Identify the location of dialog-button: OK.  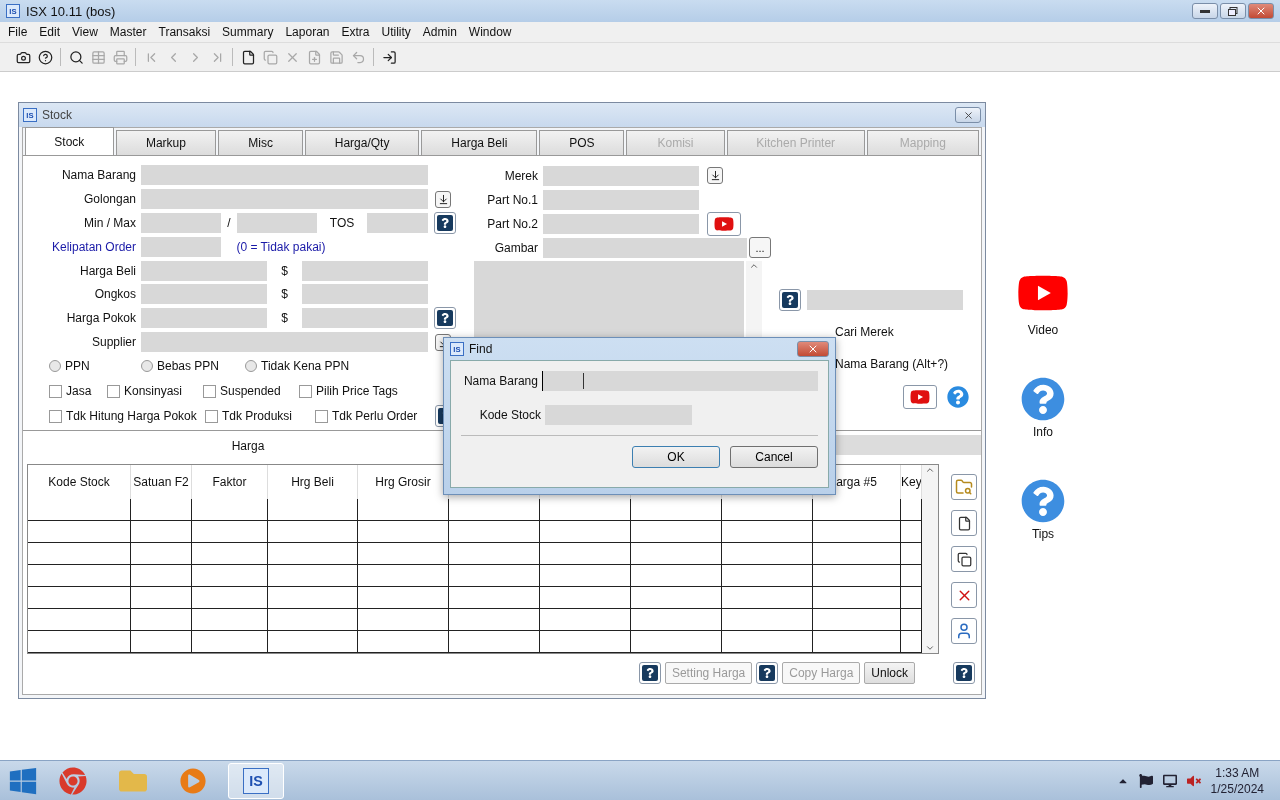
(676, 457).